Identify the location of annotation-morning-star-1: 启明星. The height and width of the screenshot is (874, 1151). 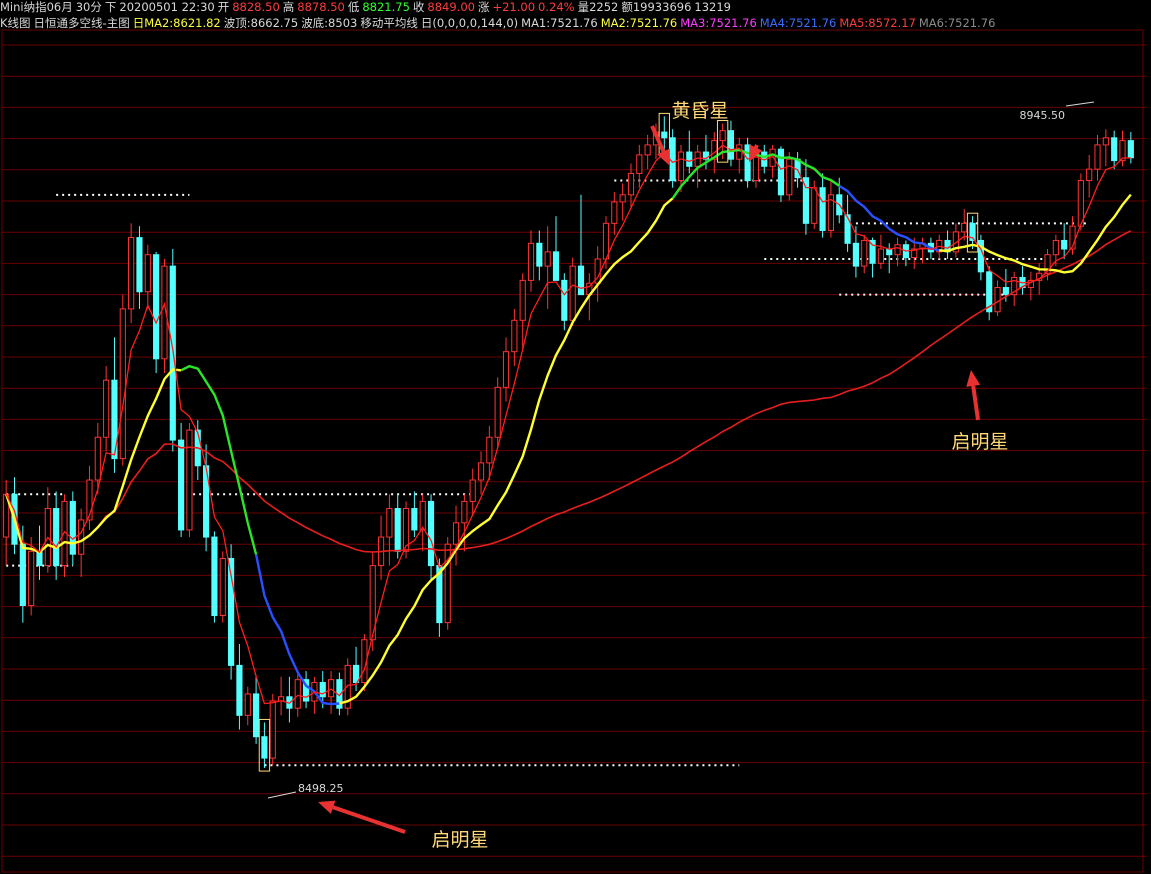
(459, 840).